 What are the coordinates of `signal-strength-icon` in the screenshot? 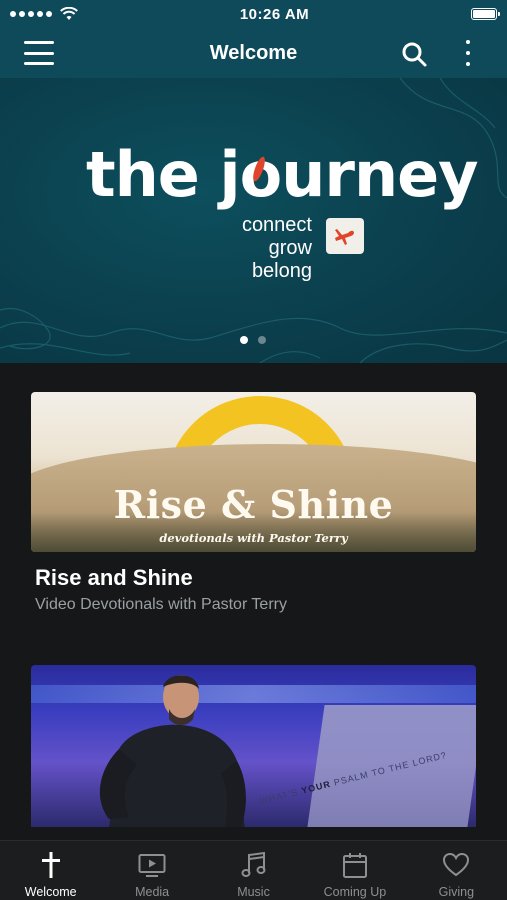 It's located at (44, 14).